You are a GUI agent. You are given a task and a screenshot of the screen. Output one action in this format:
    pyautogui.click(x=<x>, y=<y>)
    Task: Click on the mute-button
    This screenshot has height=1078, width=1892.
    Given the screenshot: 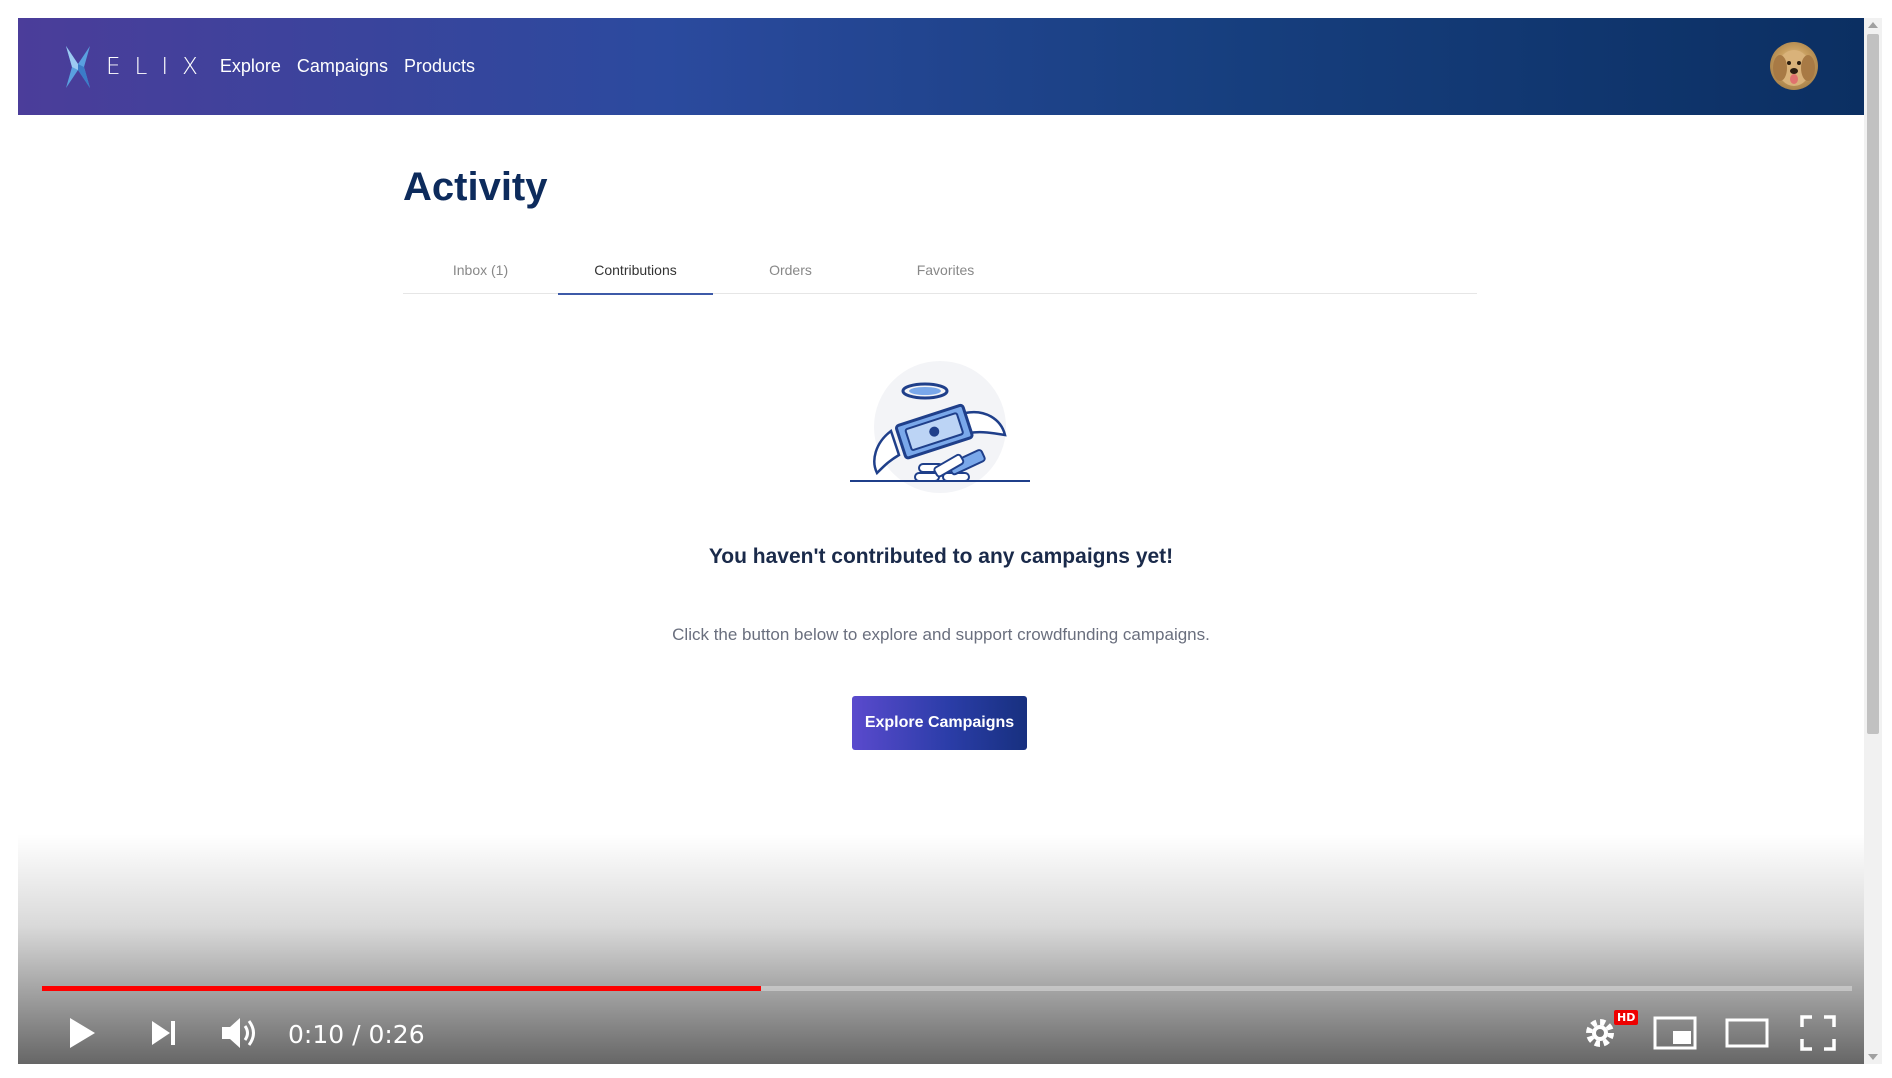 What is the action you would take?
    pyautogui.click(x=240, y=1033)
    